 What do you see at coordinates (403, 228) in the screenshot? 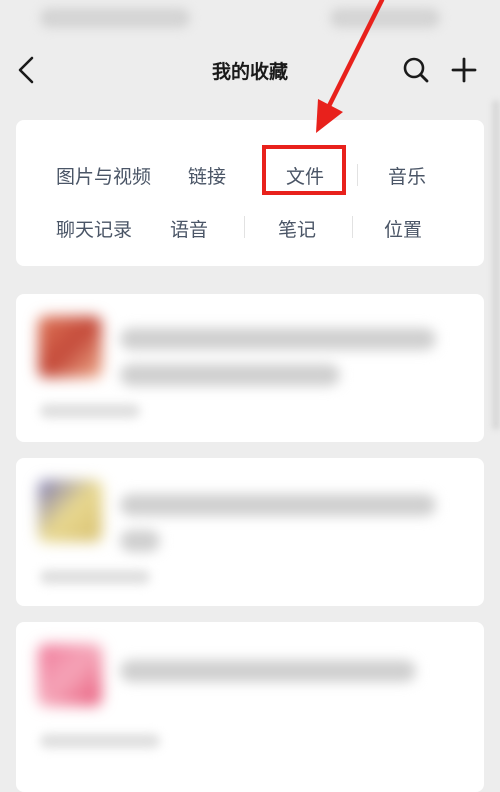
I see `filter-location: 位置` at bounding box center [403, 228].